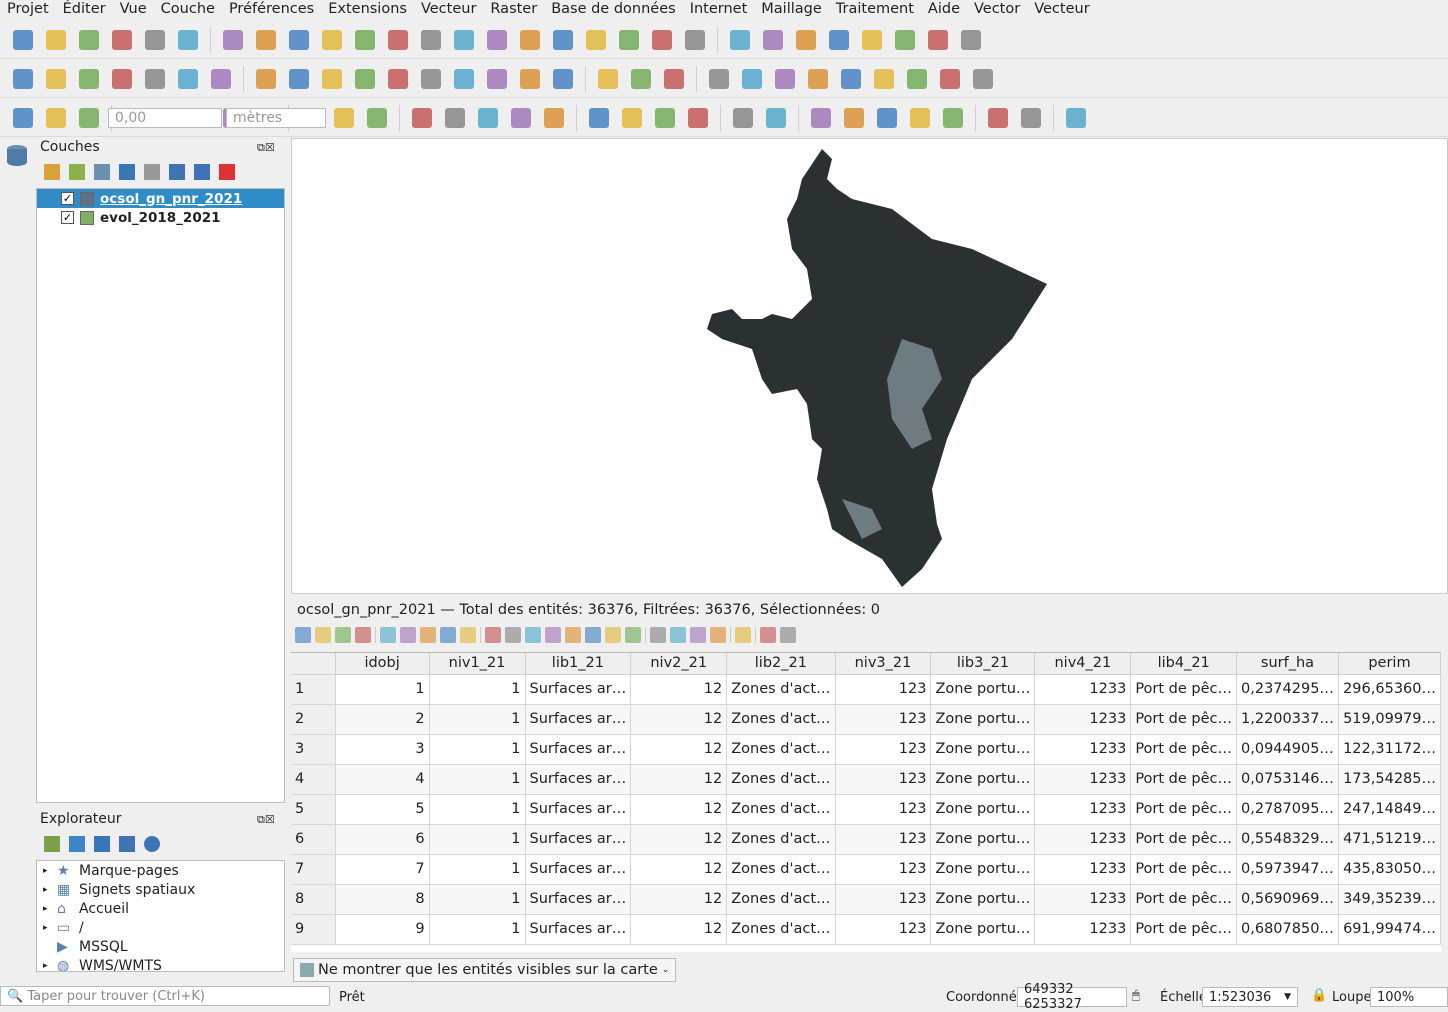  I want to click on delete-icon, so click(398, 79).